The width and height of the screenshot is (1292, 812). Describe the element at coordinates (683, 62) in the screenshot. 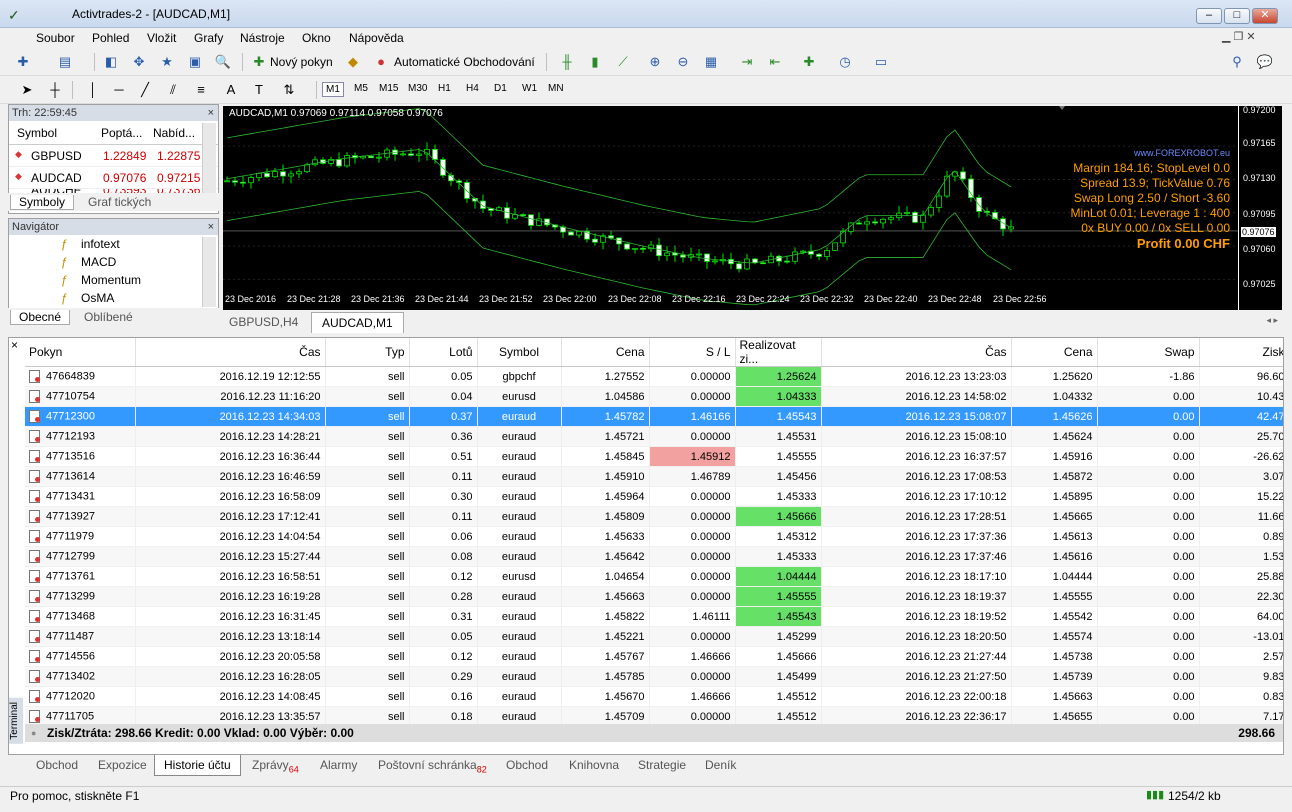

I see `zoom-out-icon: ⊖` at that location.